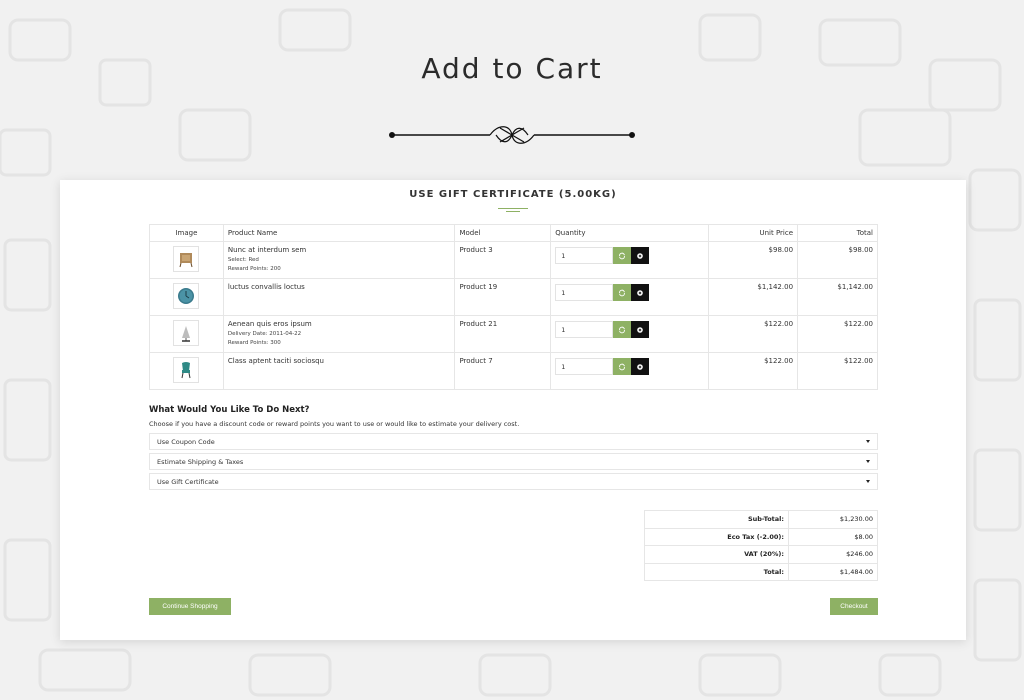  I want to click on accordion-label: Use Coupon Code, so click(186, 441).